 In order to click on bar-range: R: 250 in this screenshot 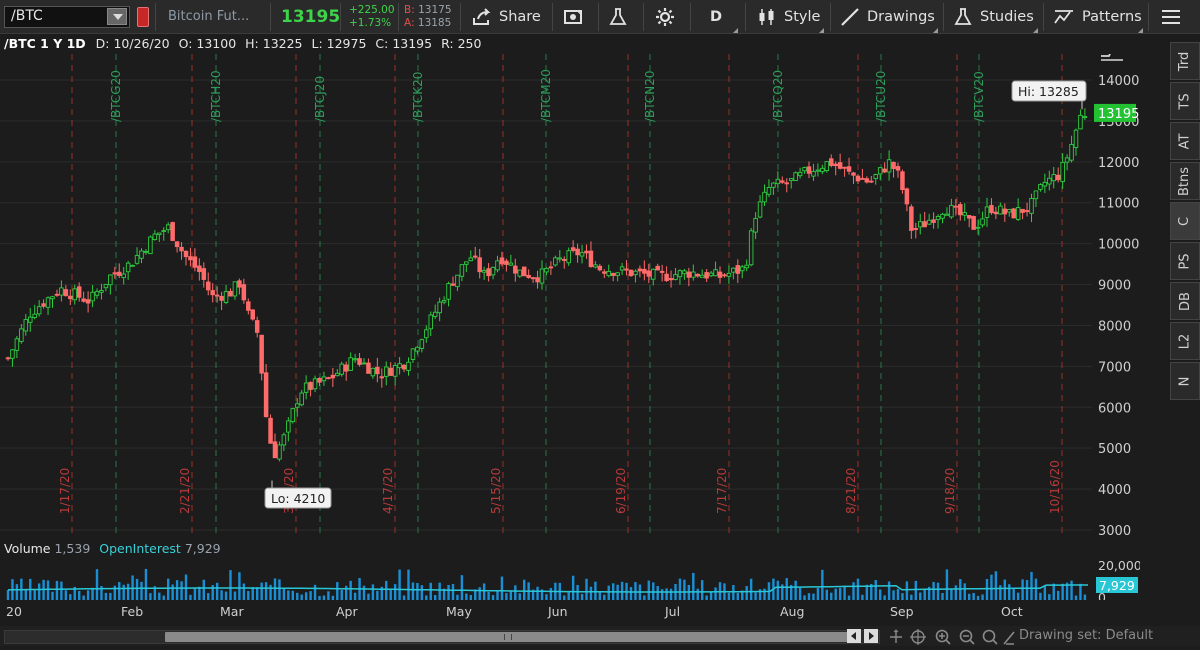, I will do `click(461, 43)`.